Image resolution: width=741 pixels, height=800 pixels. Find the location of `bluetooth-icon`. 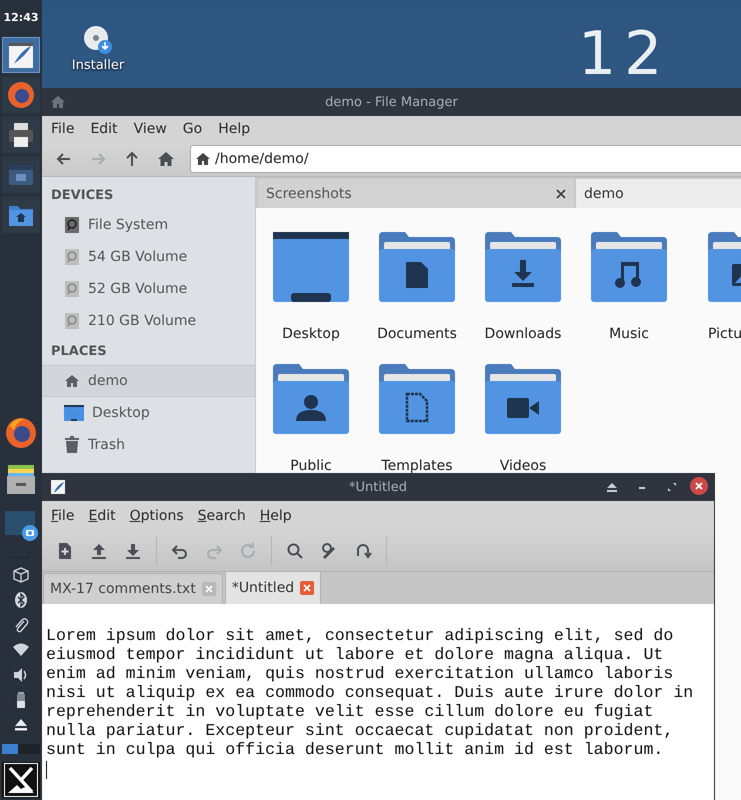

bluetooth-icon is located at coordinates (21, 600).